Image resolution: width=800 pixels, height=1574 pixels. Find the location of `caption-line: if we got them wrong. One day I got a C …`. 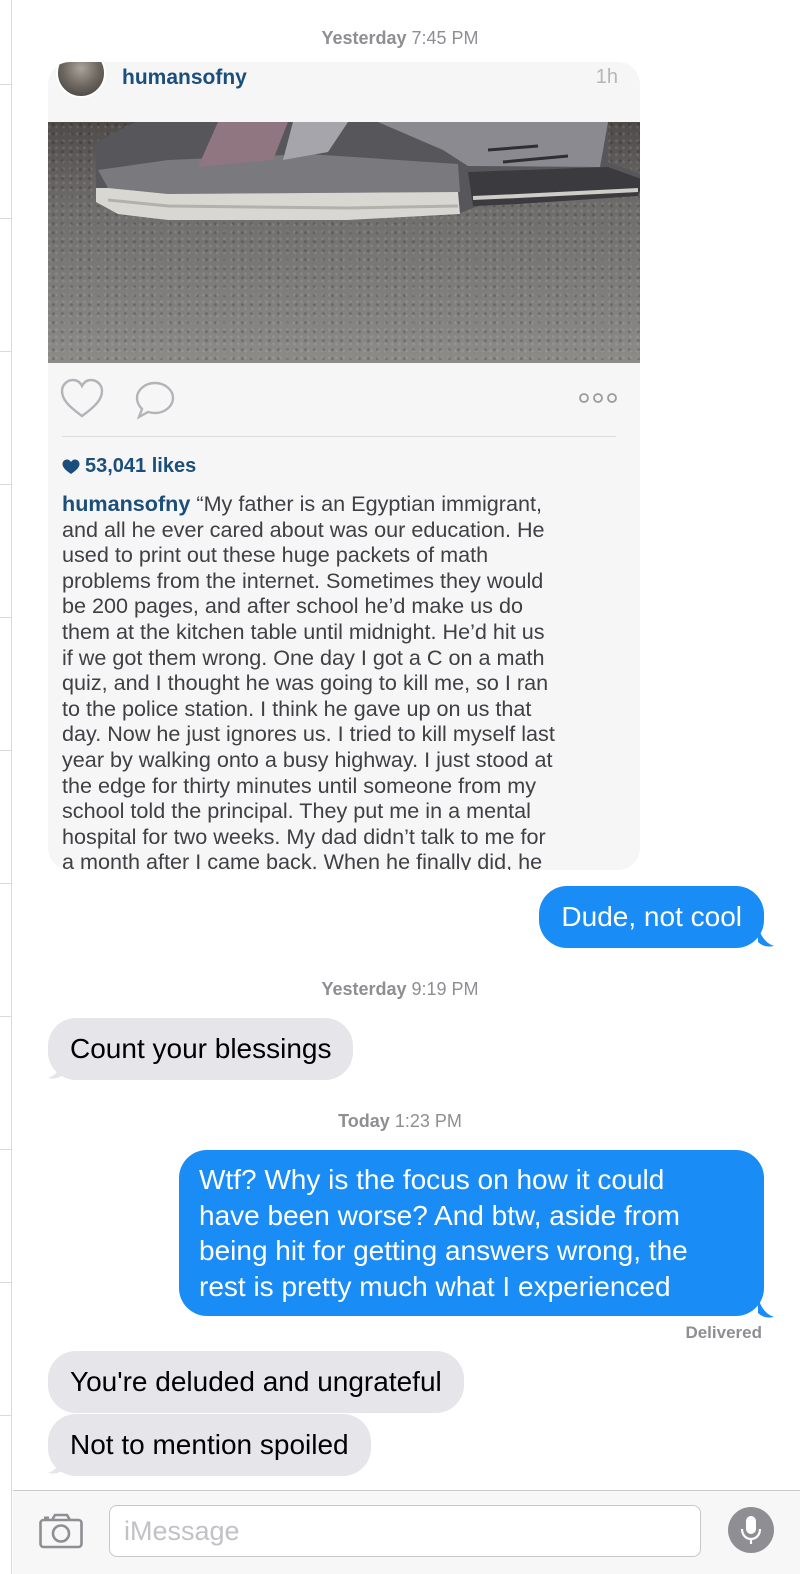

caption-line: if we got them wrong. One day I got a C … is located at coordinates (303, 657).